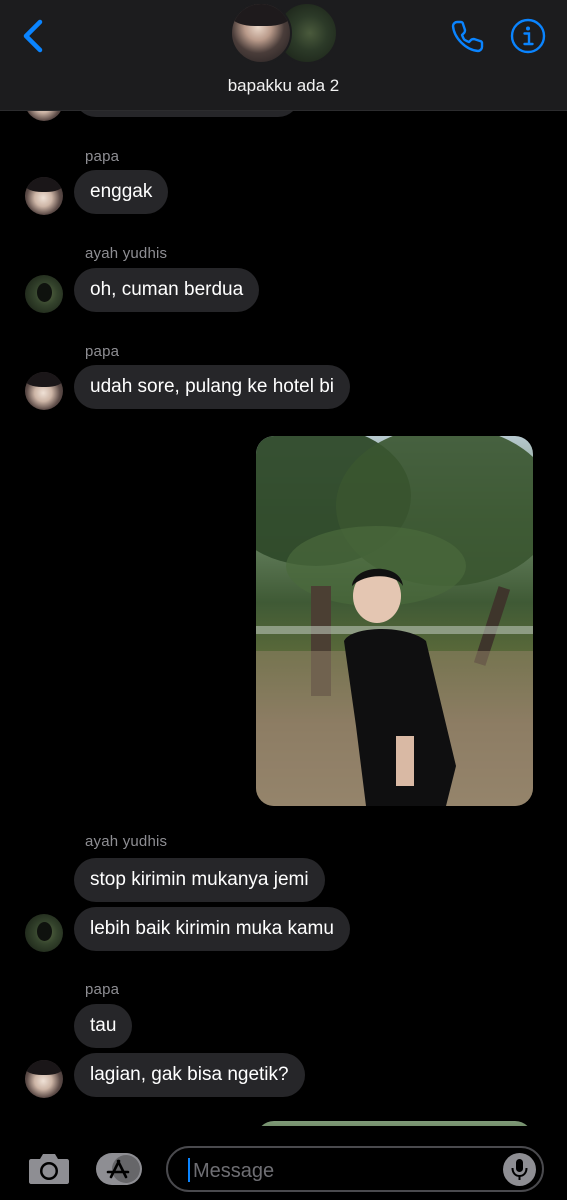  I want to click on dictation-button, so click(519, 1169).